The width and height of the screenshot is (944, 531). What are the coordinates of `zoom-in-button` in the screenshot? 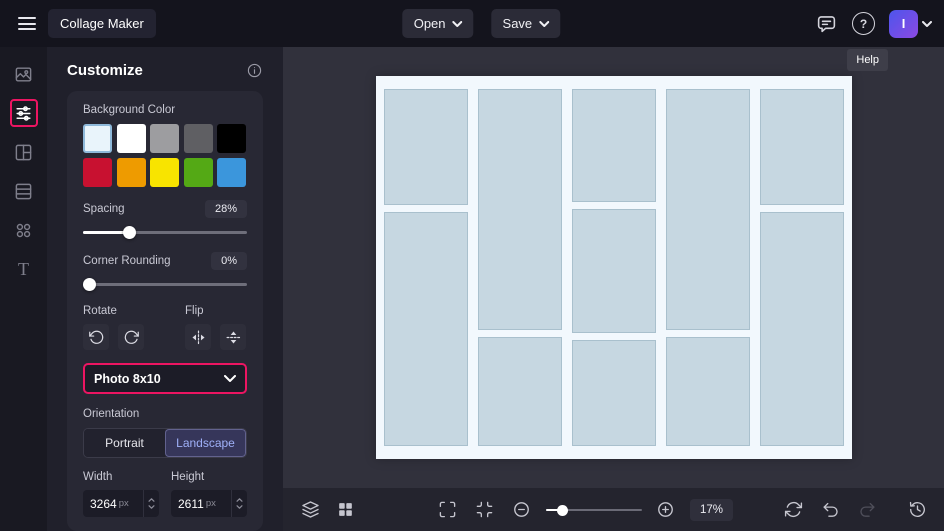 It's located at (666, 510).